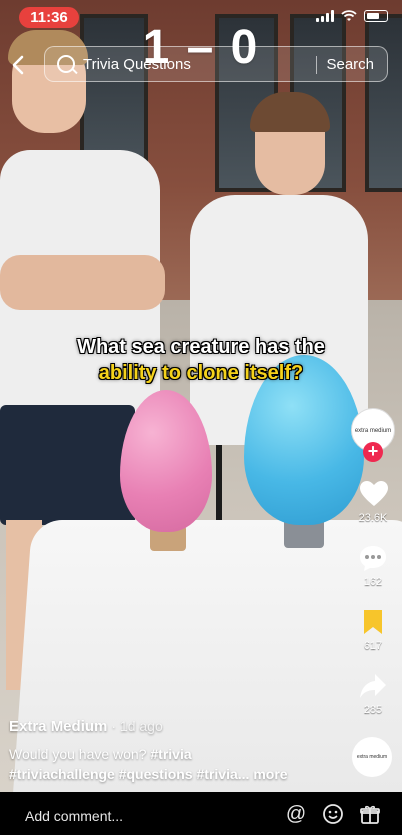 Image resolution: width=402 pixels, height=835 pixels. Describe the element at coordinates (373, 582) in the screenshot. I see `comment-count: 162` at that location.